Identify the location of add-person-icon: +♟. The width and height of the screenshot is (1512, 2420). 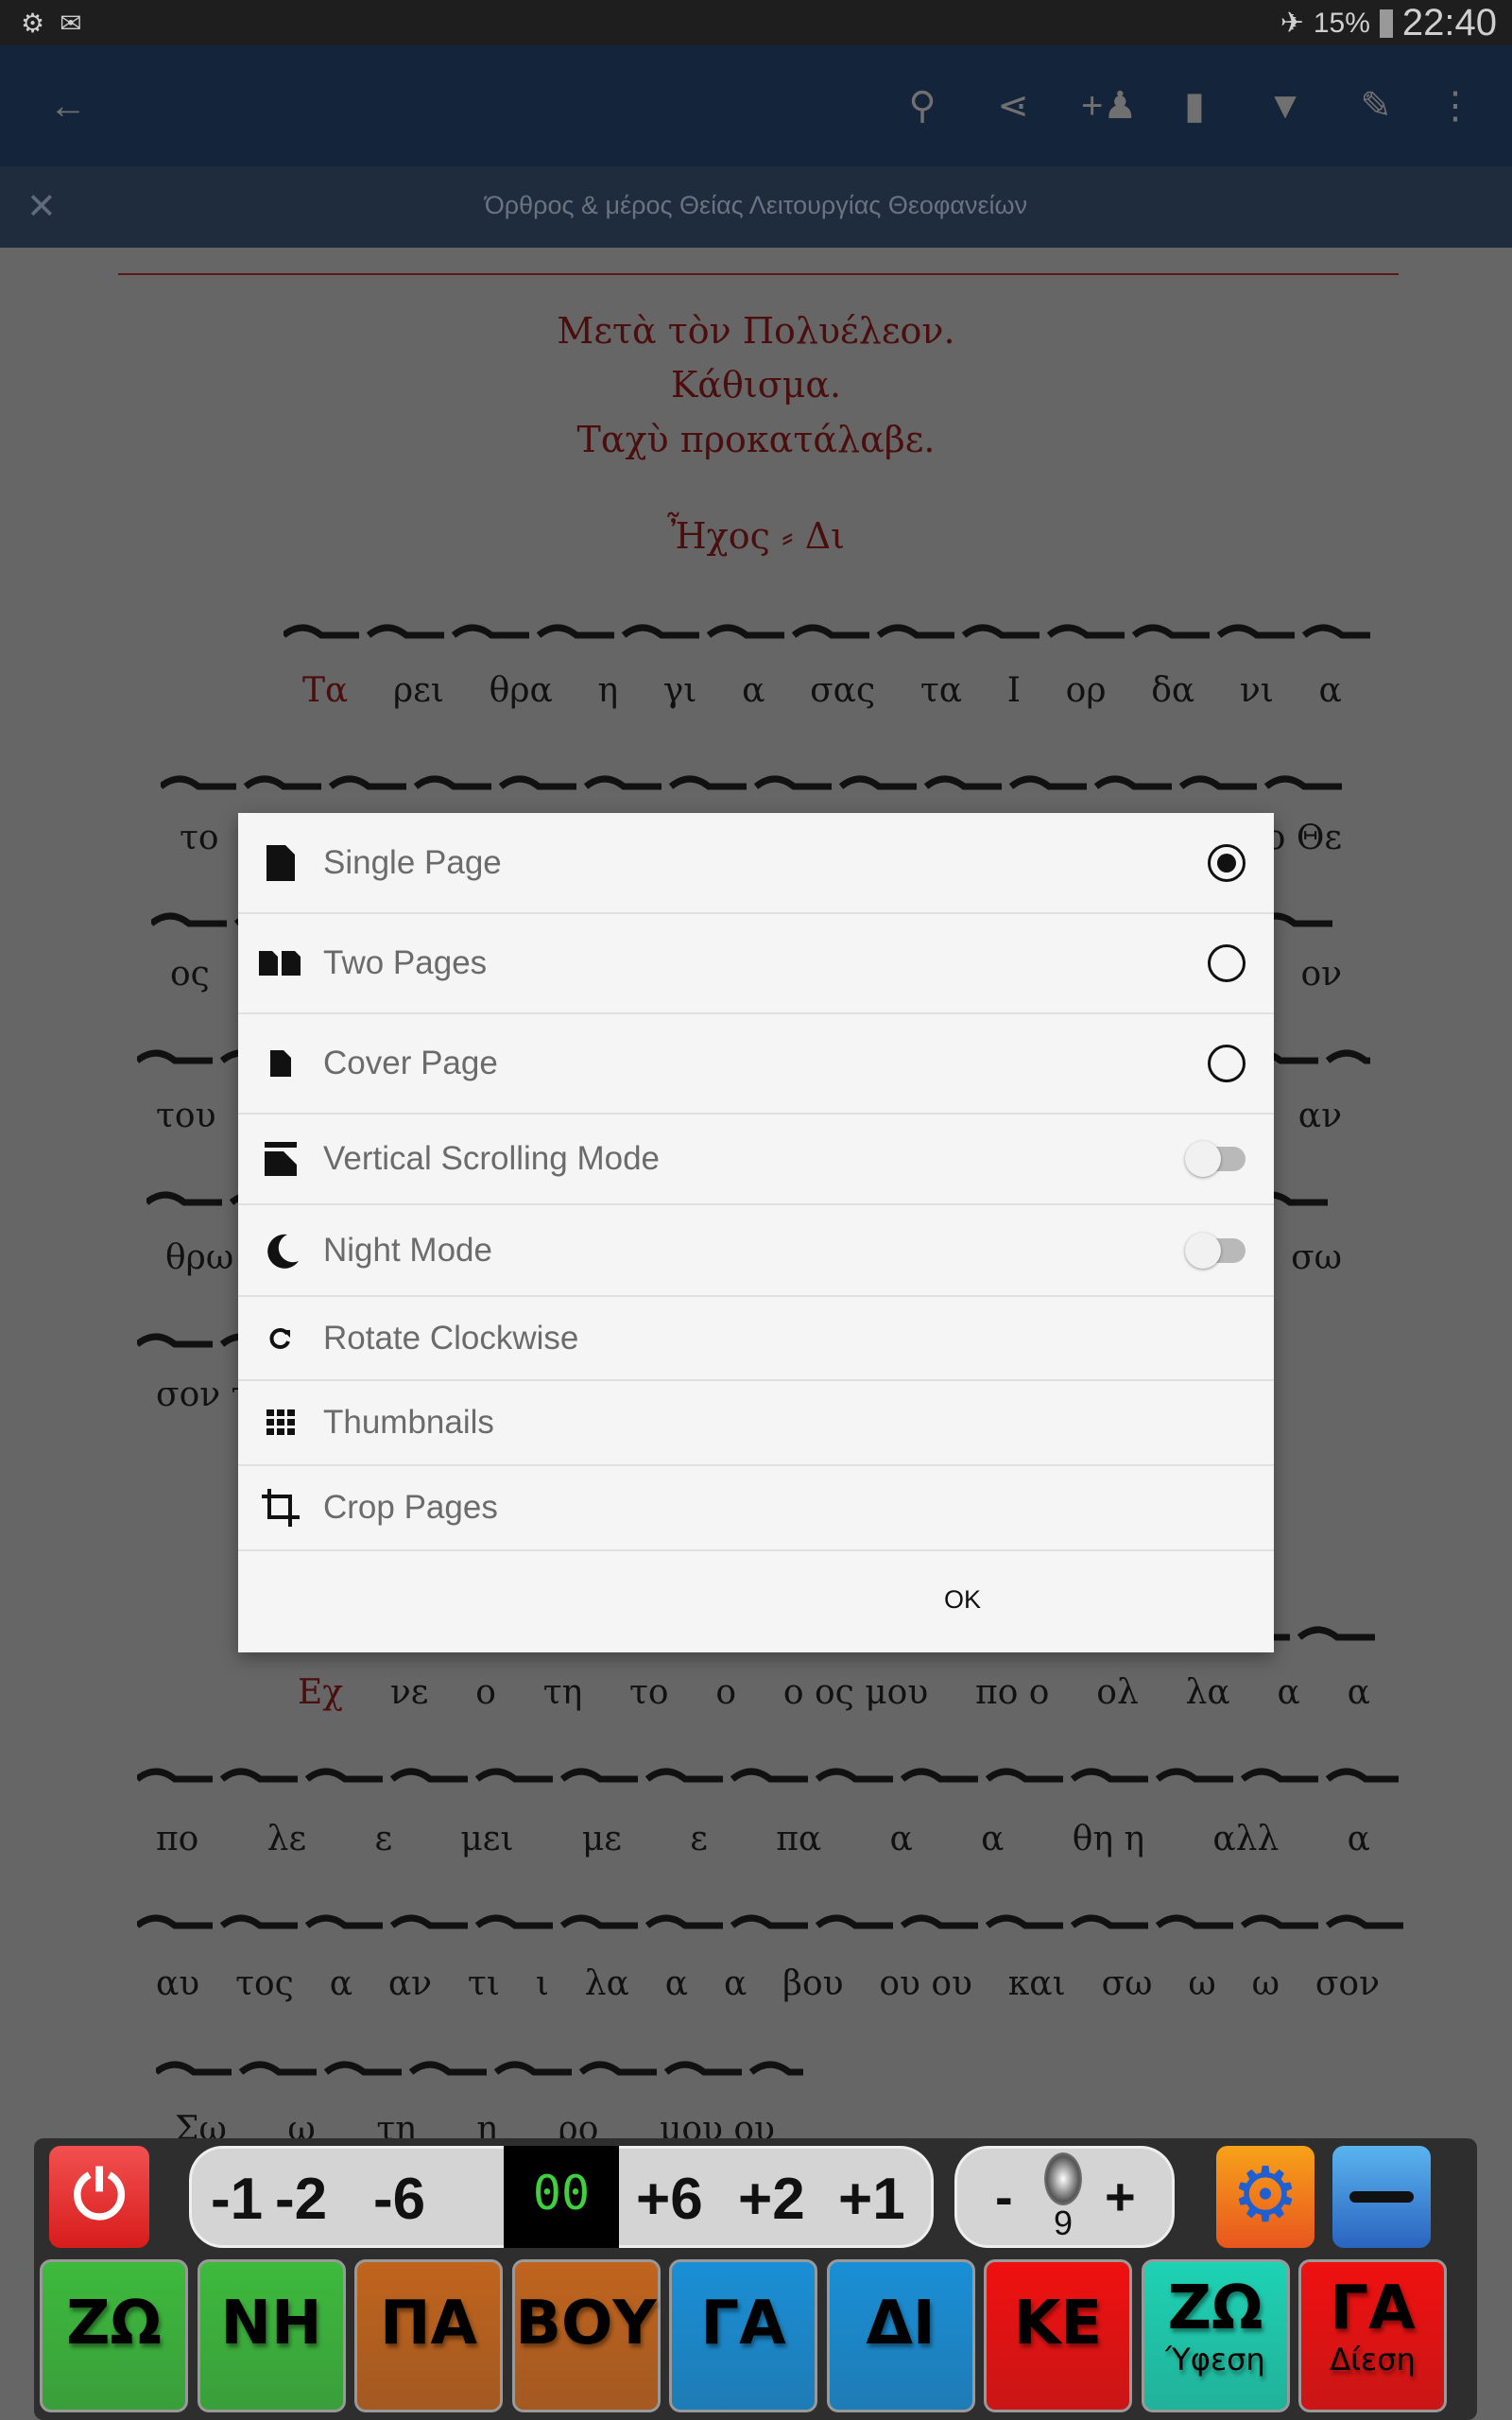
(1109, 106).